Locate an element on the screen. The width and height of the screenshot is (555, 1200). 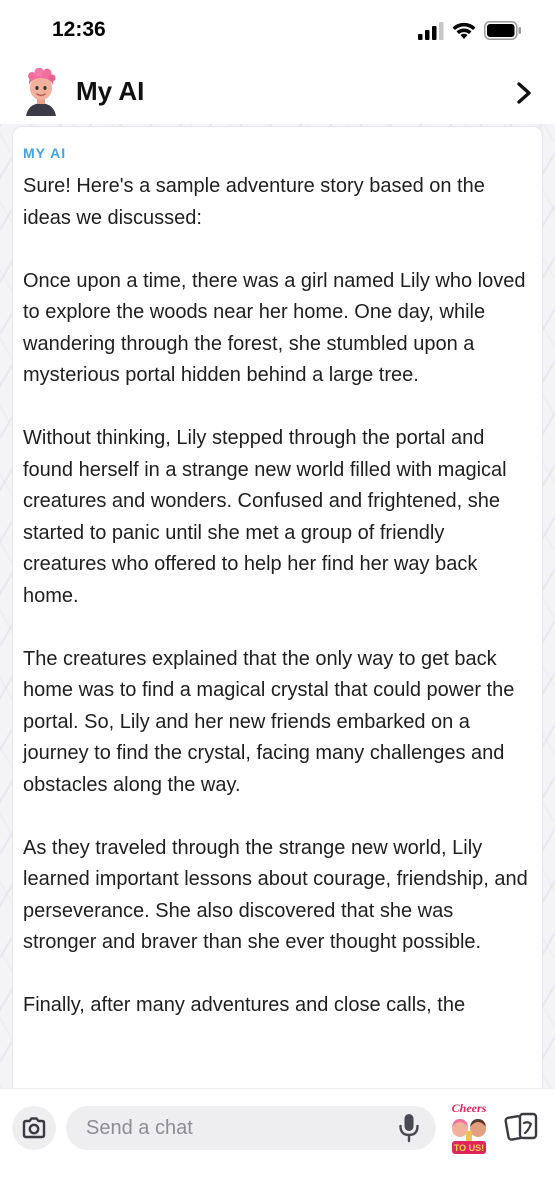
chat-composer: Cheers TO US! is located at coordinates (277, 1144).